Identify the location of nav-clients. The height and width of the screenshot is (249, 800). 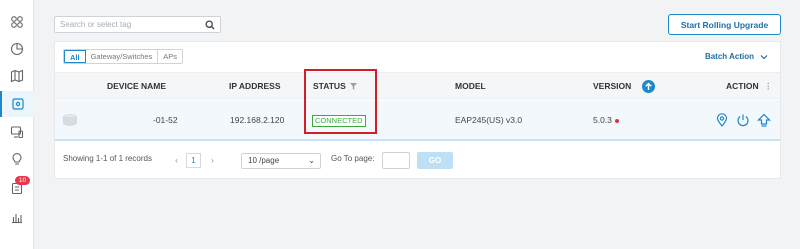
(17, 132).